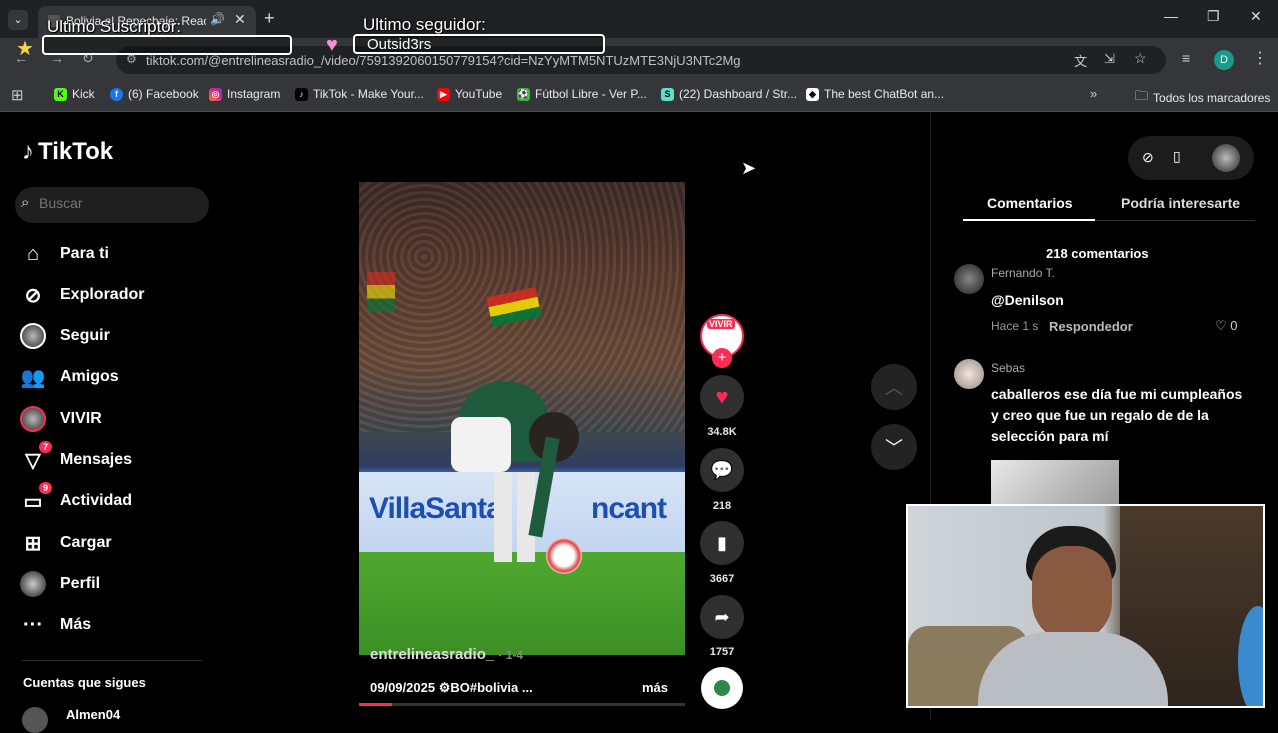  I want to click on install-app-icon: ⇲, so click(1109, 59).